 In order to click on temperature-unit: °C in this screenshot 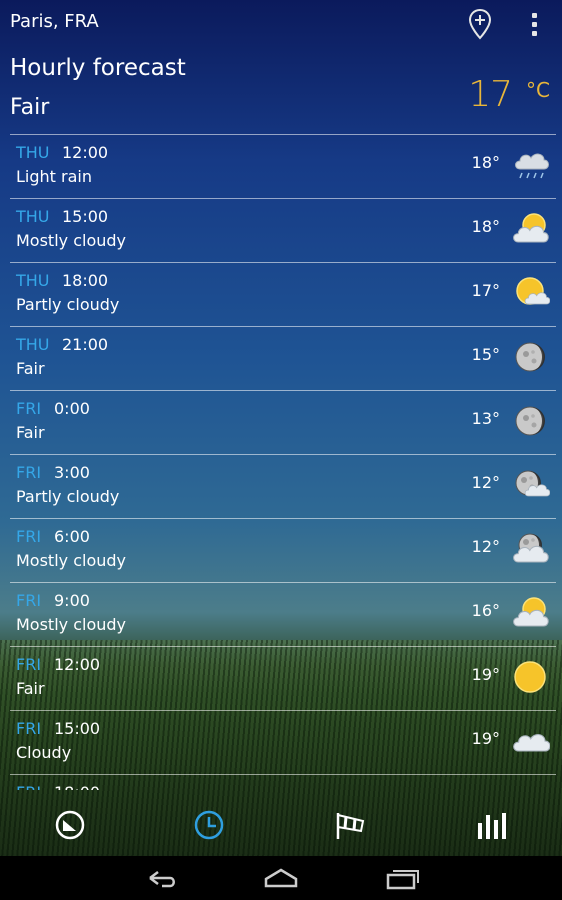, I will do `click(538, 90)`.